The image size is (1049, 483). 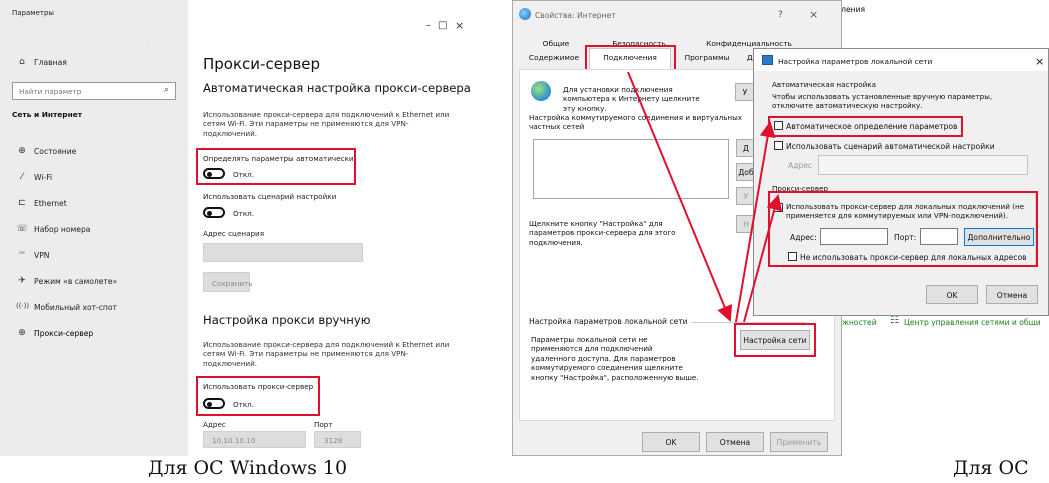 What do you see at coordinates (214, 173) in the screenshot?
I see `auto-detect-toggle` at bounding box center [214, 173].